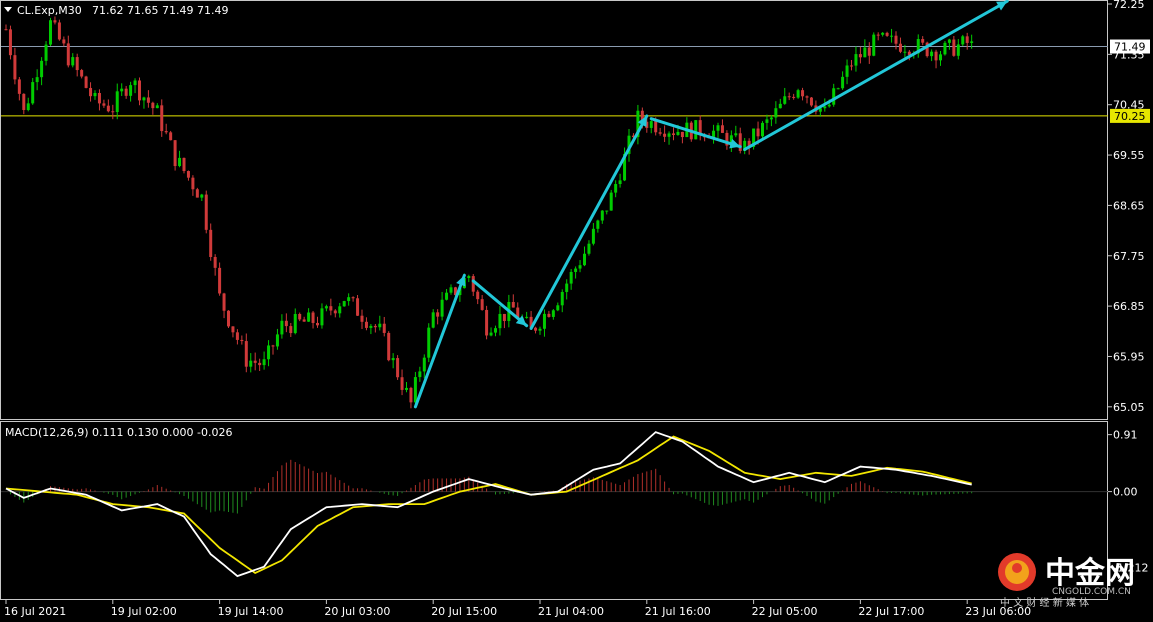  I want to click on watermark-tagline: 中 文 财 经 新 媒 体, so click(1044, 602).